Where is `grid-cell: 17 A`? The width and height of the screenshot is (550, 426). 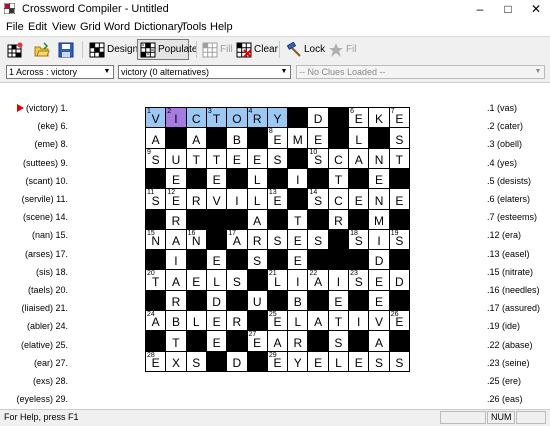 grid-cell: 17 A is located at coordinates (237, 239).